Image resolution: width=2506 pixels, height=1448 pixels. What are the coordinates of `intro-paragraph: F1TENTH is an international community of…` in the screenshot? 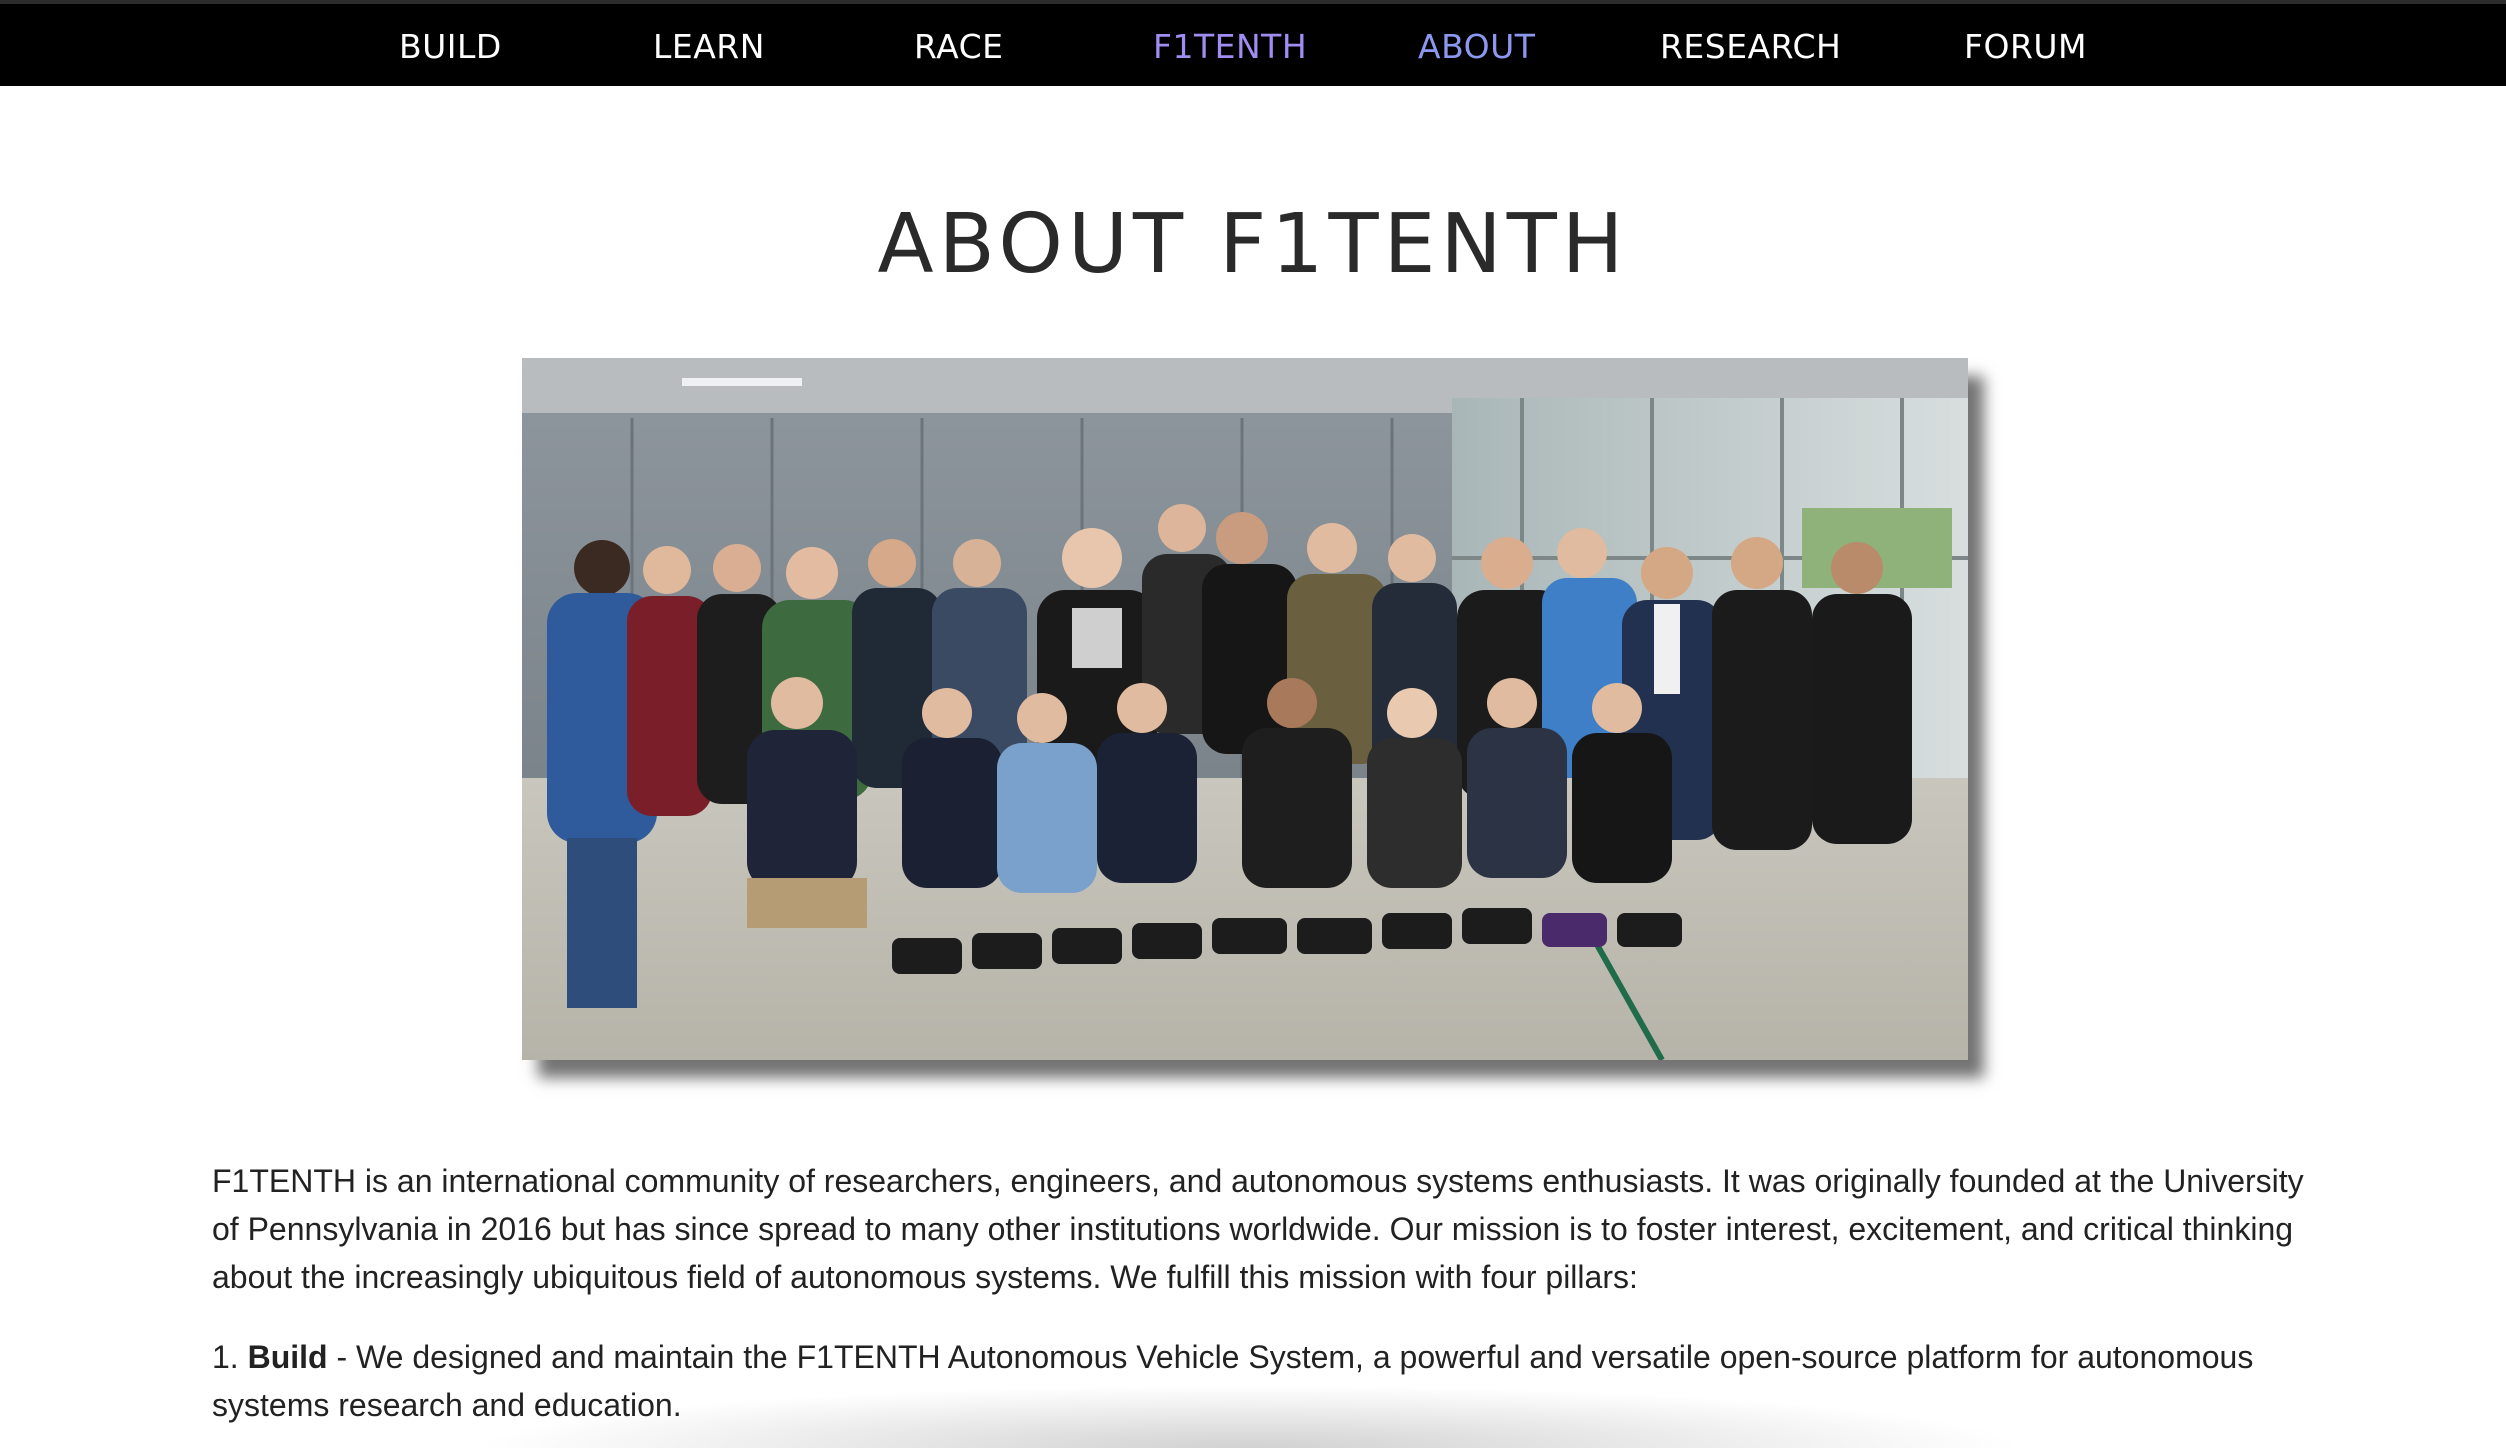 It's located at (1258, 1229).